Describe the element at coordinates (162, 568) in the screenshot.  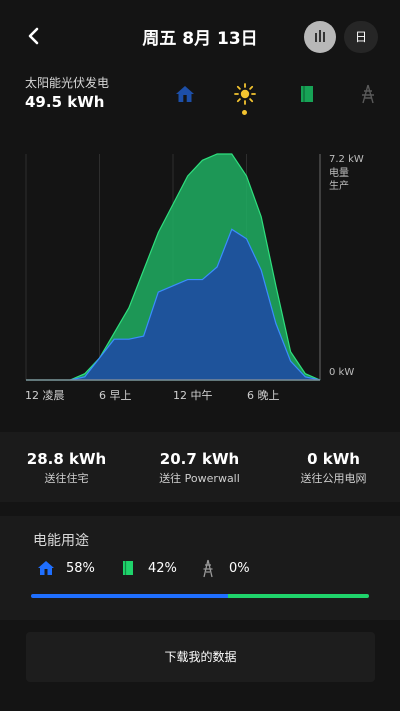
I see `powerwall-percent: 42%` at that location.